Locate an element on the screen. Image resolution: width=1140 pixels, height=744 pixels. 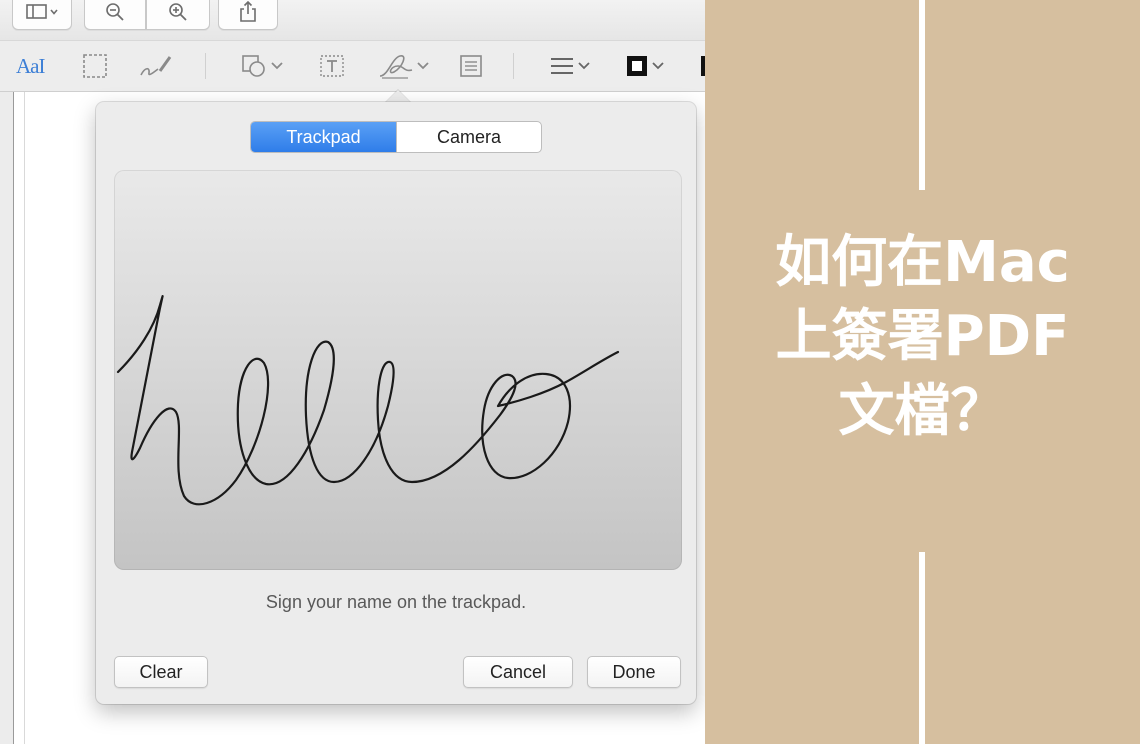
capture-mode-control: Trackpad Camera is located at coordinates (396, 137).